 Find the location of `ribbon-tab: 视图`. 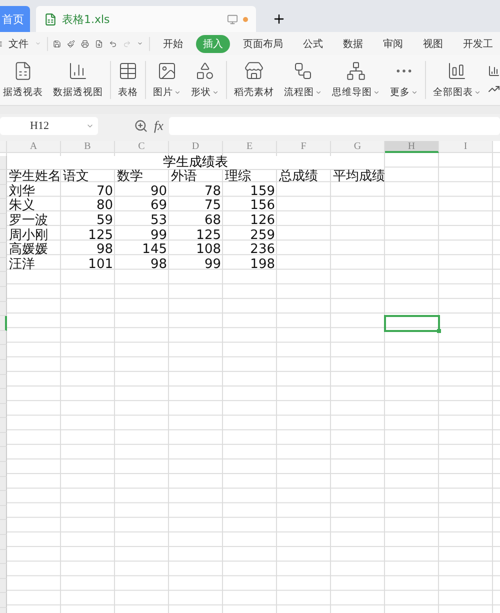

ribbon-tab: 视图 is located at coordinates (433, 43).